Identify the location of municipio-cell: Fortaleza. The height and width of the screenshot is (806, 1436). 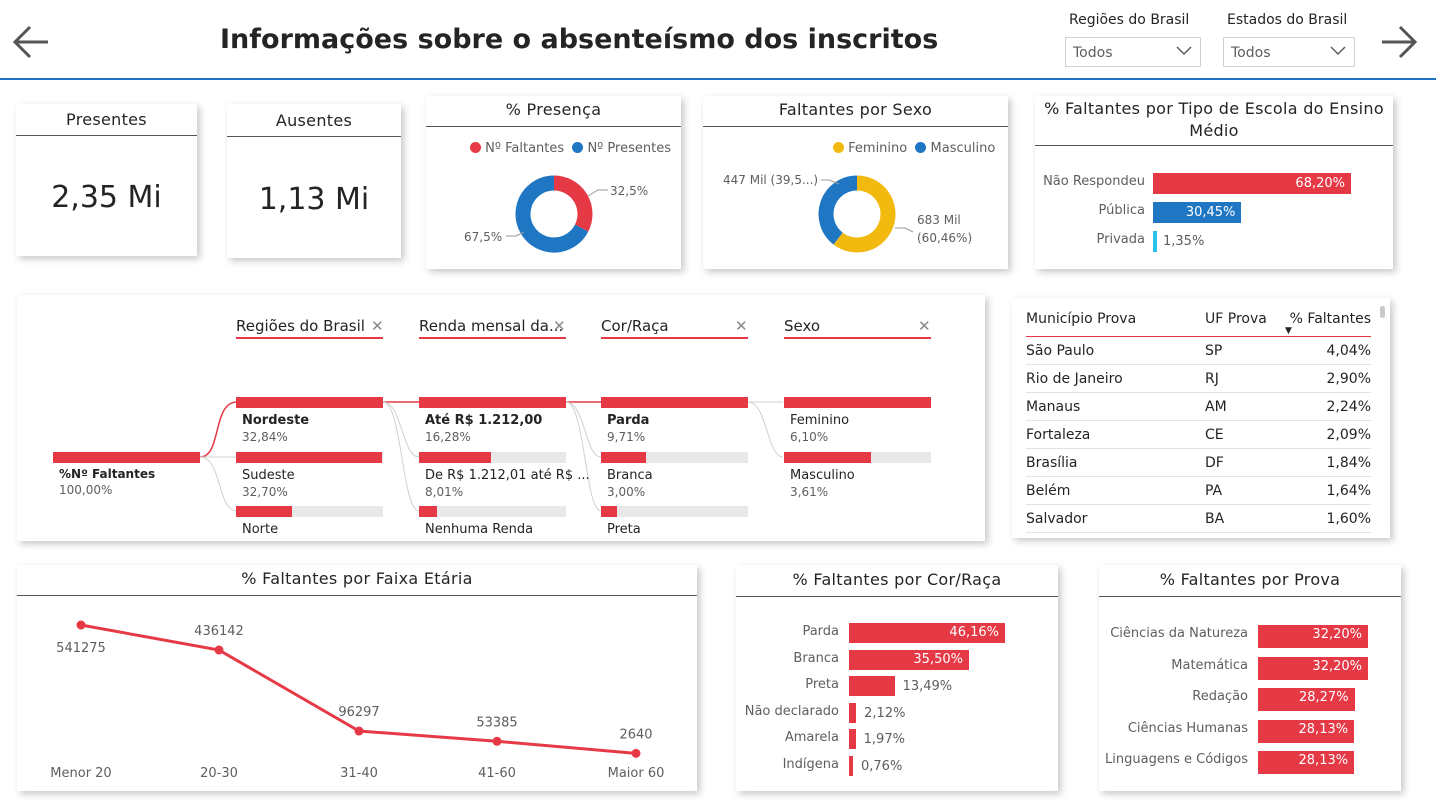
(1115, 434).